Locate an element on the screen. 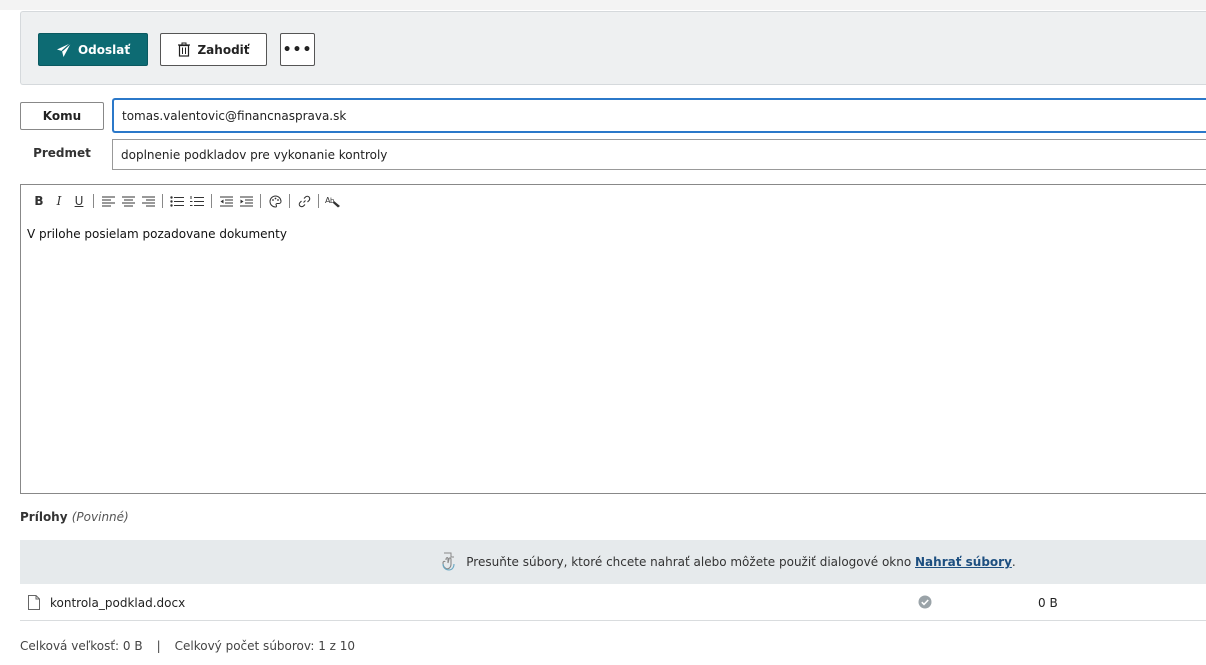 The width and height of the screenshot is (1206, 665). more-label: ••• is located at coordinates (297, 49).